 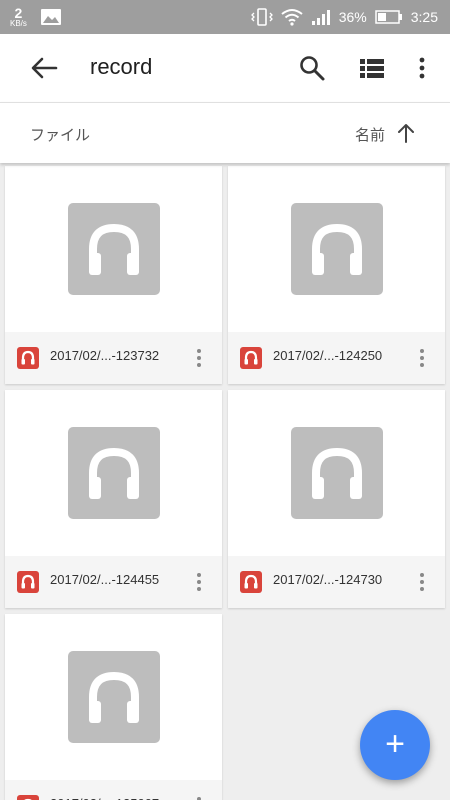 I want to click on sort-by-name-button: 名前, so click(x=370, y=134).